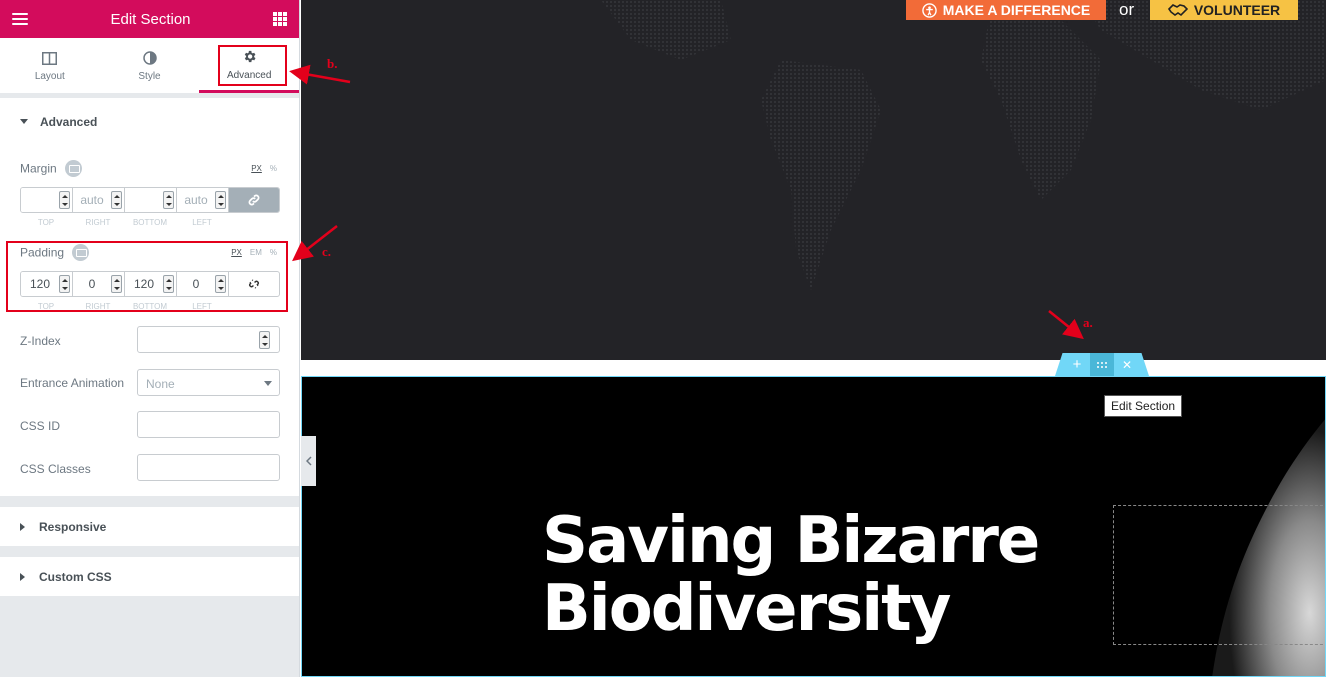 The image size is (1326, 677). Describe the element at coordinates (327, 251) in the screenshot. I see `annotation-c: c.` at that location.